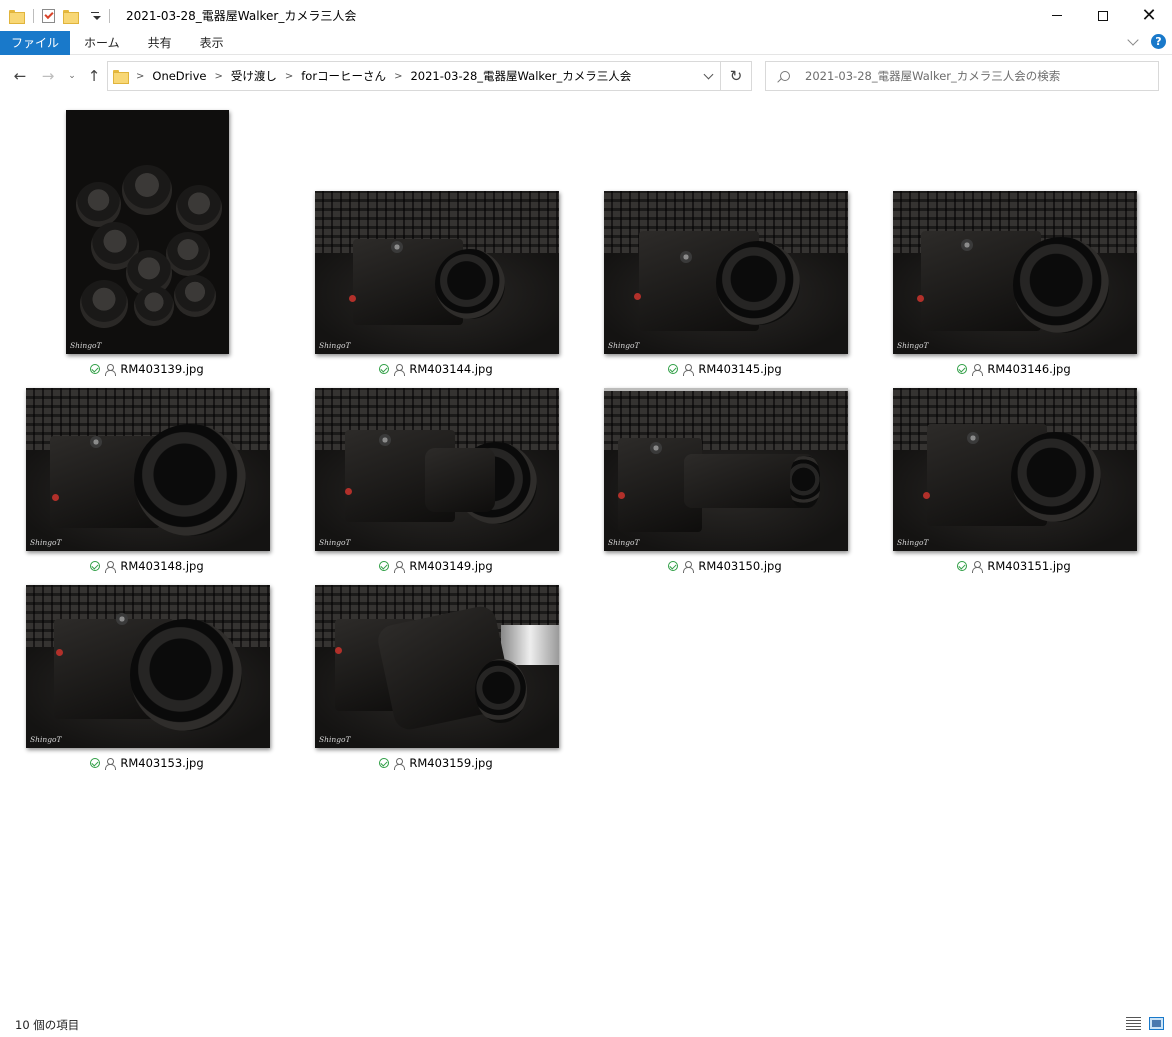  Describe the element at coordinates (35, 42) in the screenshot. I see `tab-file: ファイル` at that location.